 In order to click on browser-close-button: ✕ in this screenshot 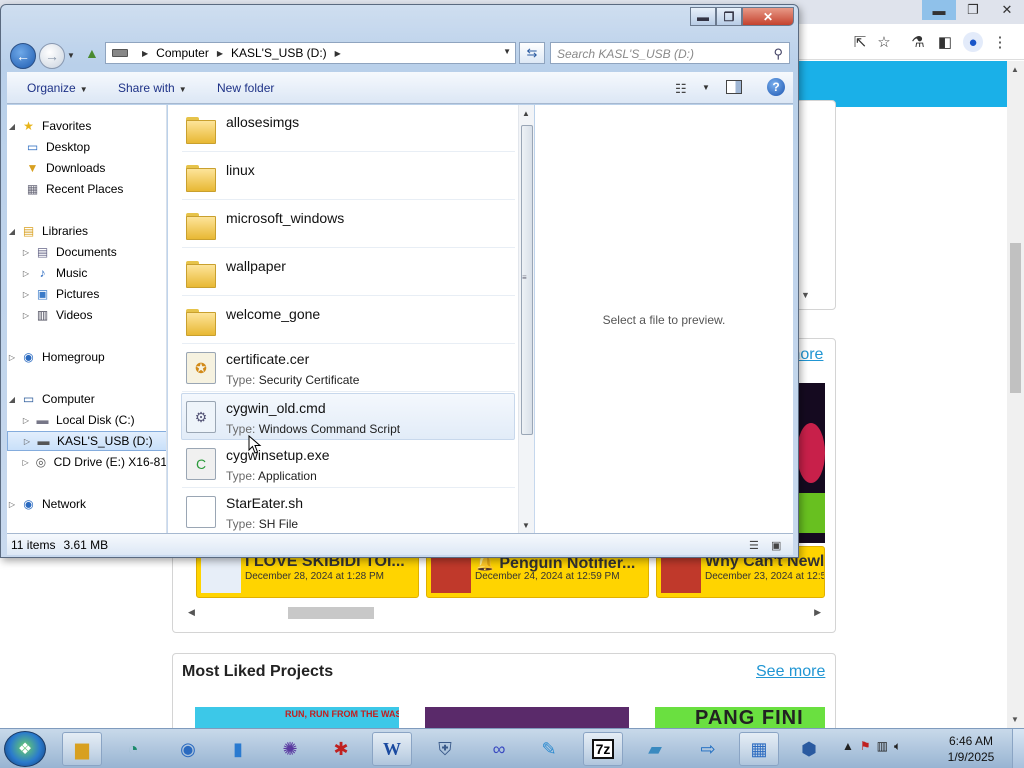, I will do `click(1007, 10)`.